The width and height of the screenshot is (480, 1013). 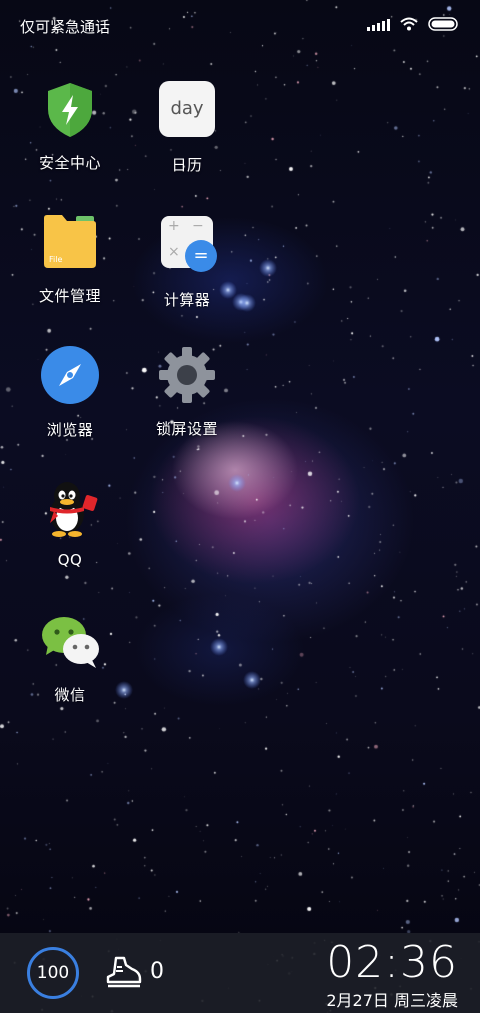 I want to click on status-icons, so click(x=412, y=24).